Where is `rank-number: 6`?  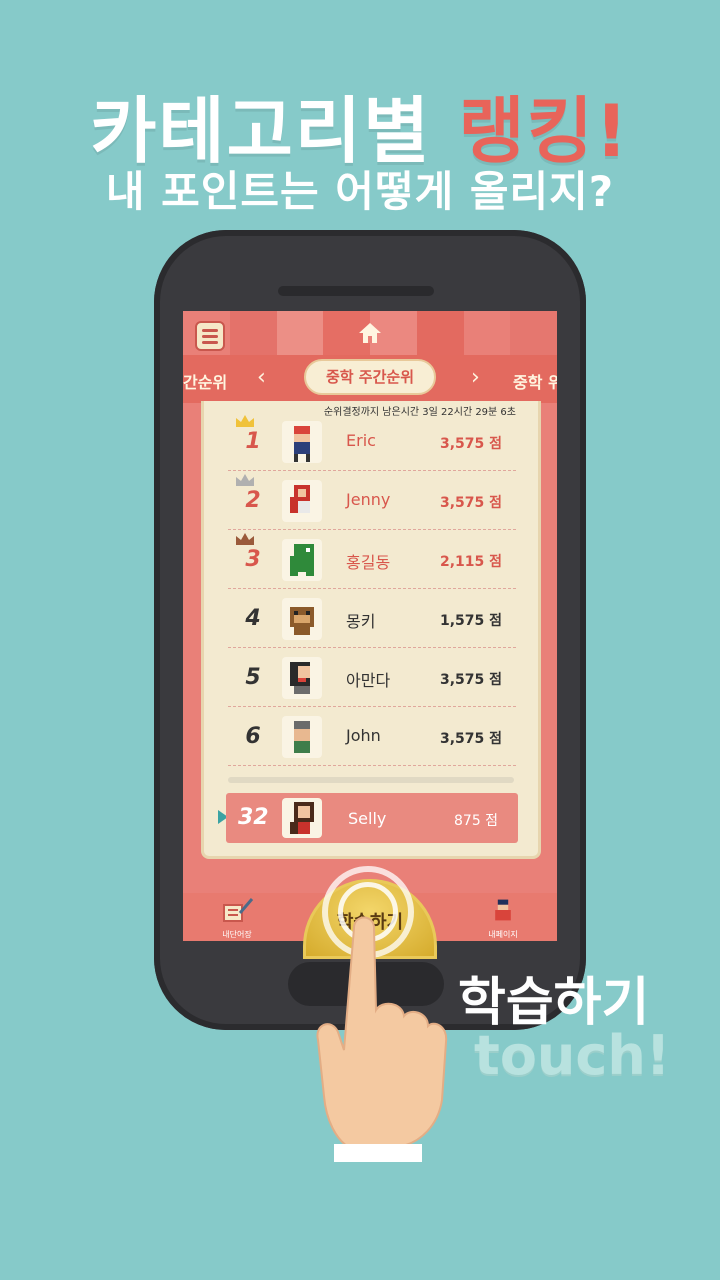 rank-number: 6 is located at coordinates (253, 736).